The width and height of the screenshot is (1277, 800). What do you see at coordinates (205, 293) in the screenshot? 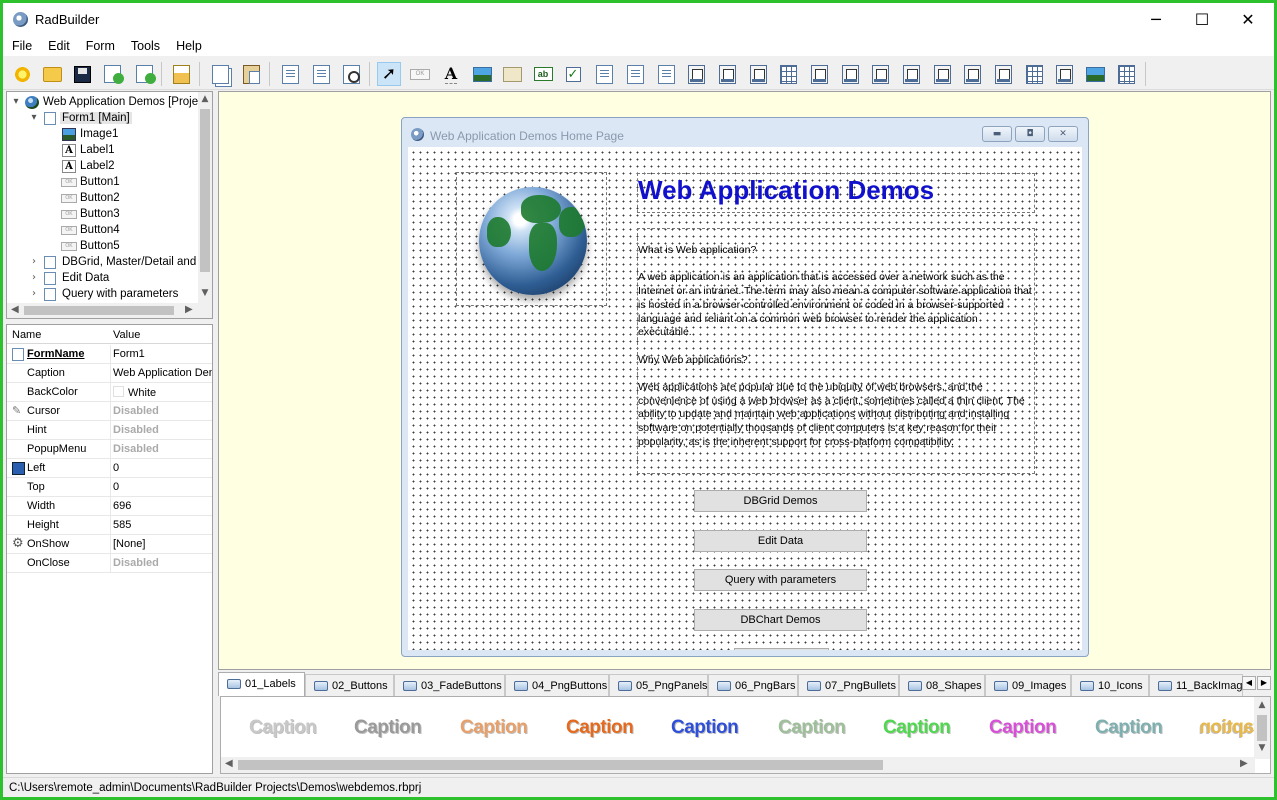
I see `scroll-down-icon: ▼` at bounding box center [205, 293].